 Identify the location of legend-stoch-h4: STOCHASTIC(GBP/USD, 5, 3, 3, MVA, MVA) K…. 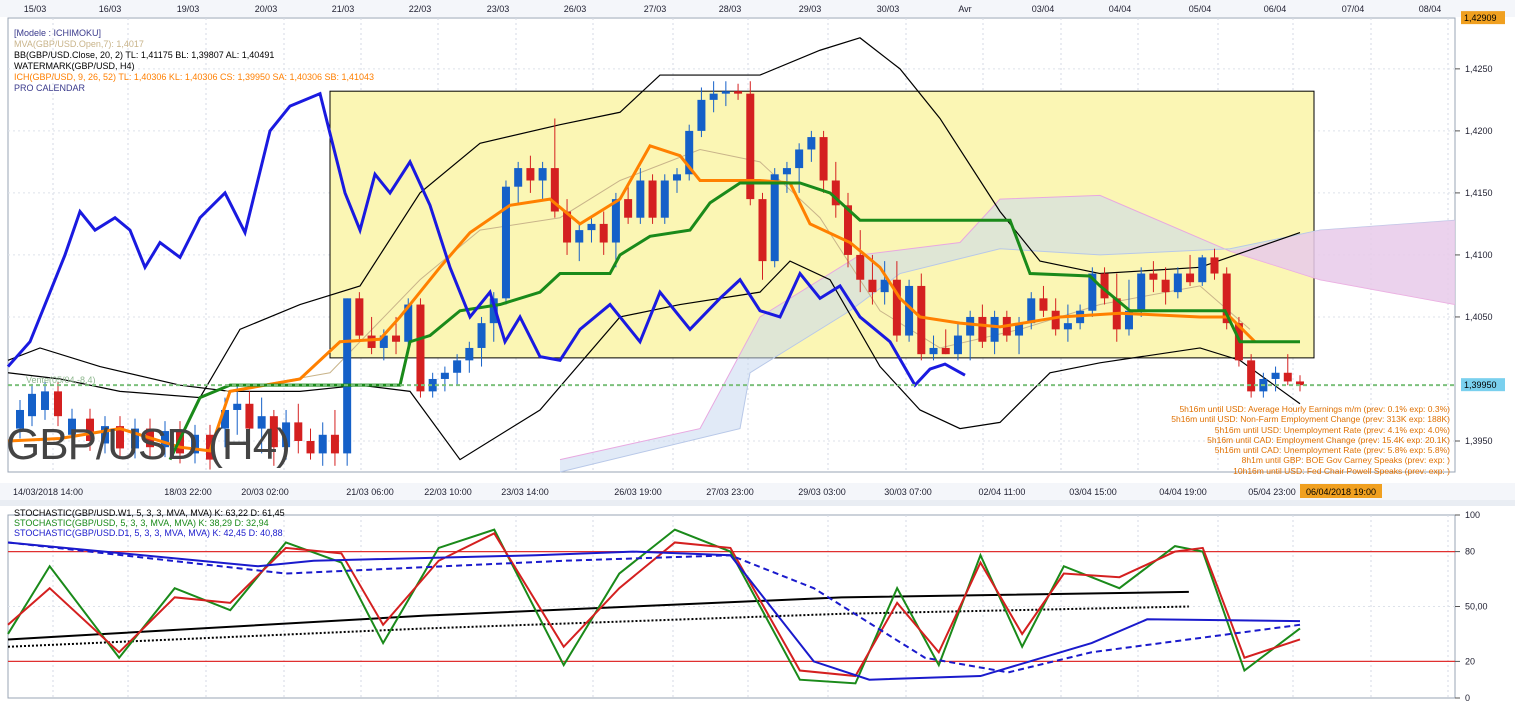
(141, 523).